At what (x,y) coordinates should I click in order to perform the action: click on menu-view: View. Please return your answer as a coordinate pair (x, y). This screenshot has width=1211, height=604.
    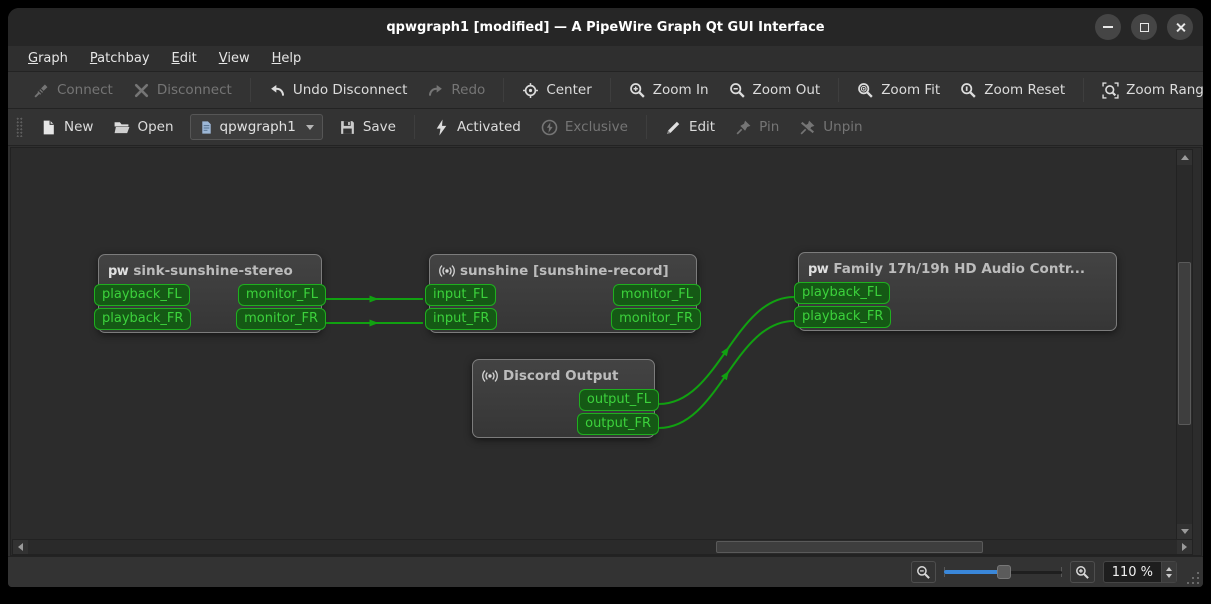
    Looking at the image, I should click on (234, 58).